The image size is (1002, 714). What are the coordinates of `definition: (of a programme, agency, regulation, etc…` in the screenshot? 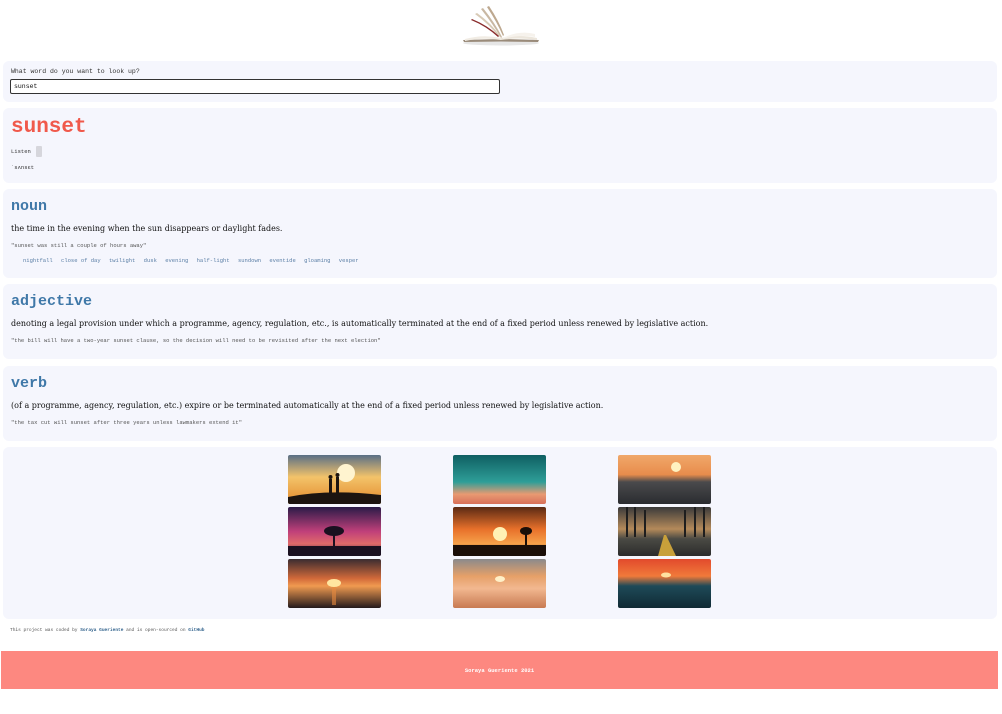 It's located at (307, 405).